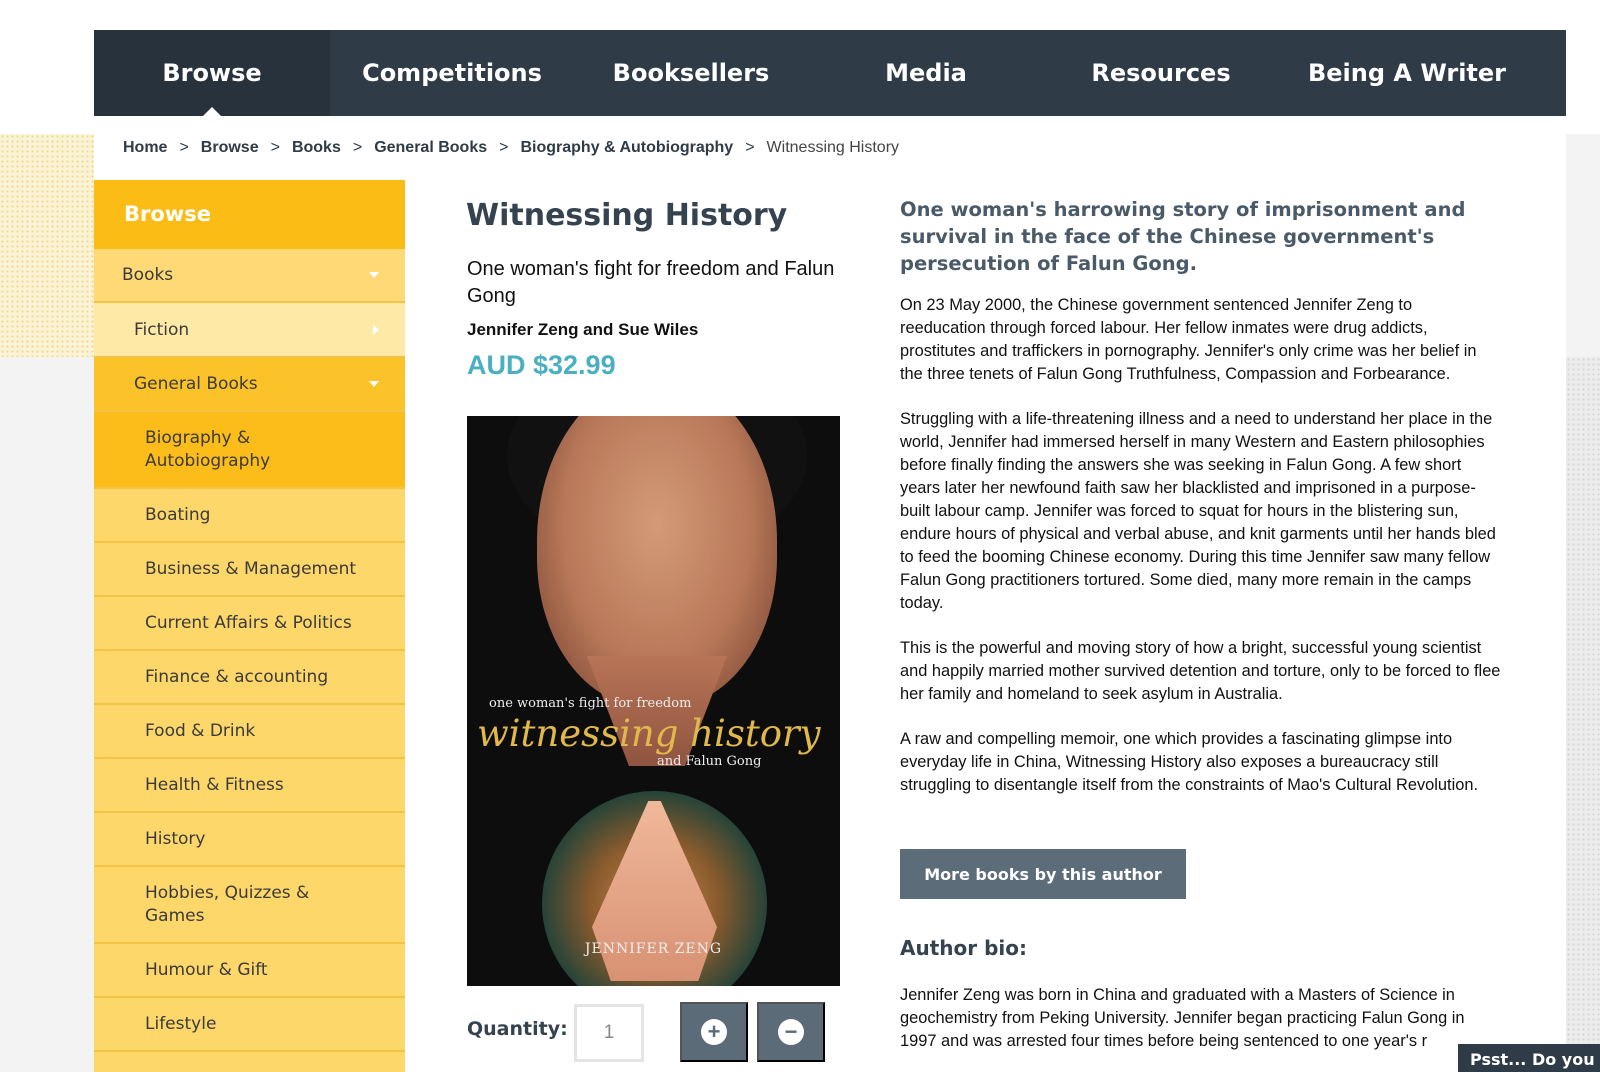  I want to click on breadcrumb-home: Home, so click(145, 148).